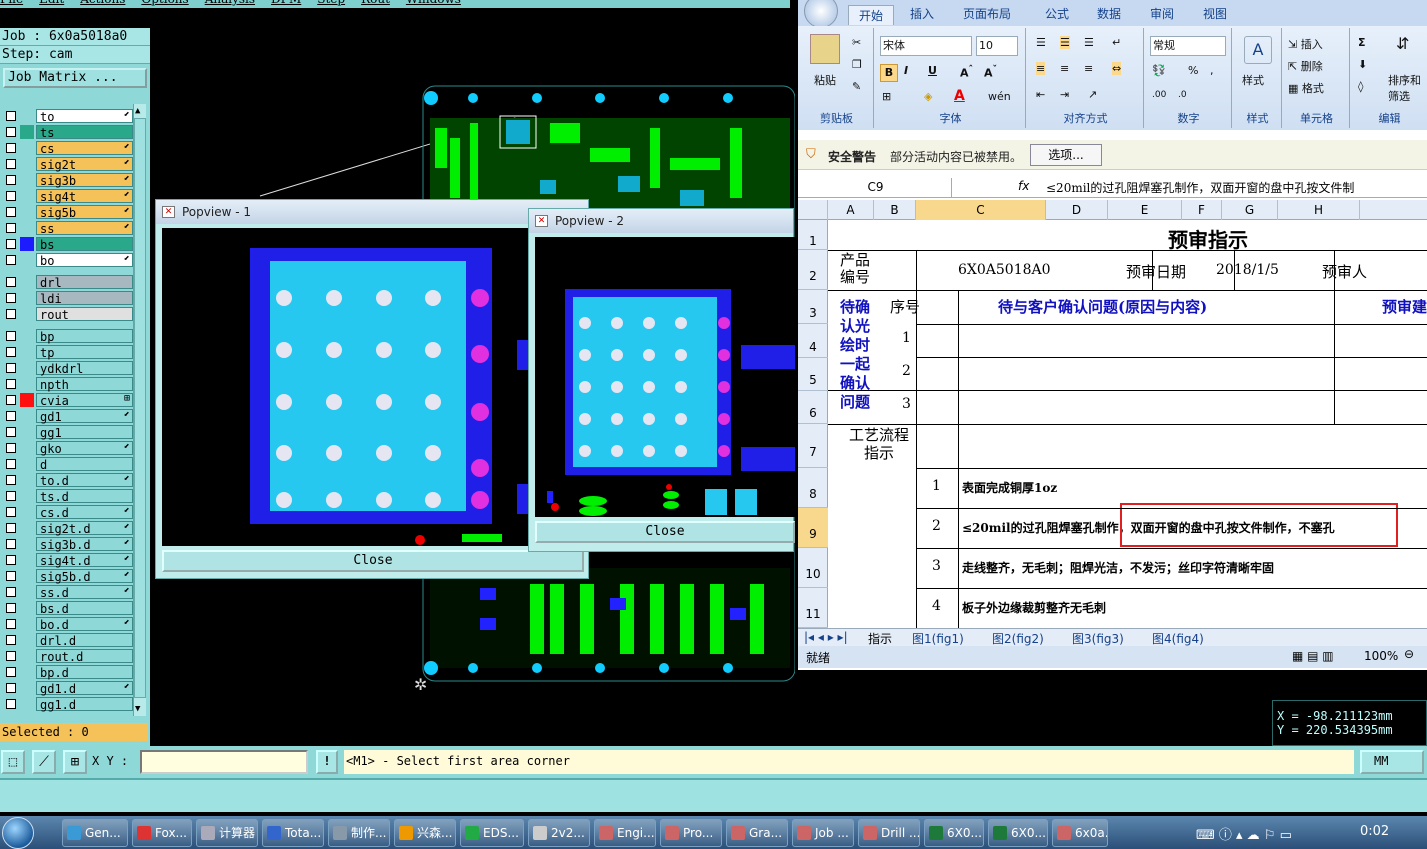 This screenshot has width=1427, height=849. Describe the element at coordinates (68, 244) in the screenshot. I see `layer-row: bs` at that location.